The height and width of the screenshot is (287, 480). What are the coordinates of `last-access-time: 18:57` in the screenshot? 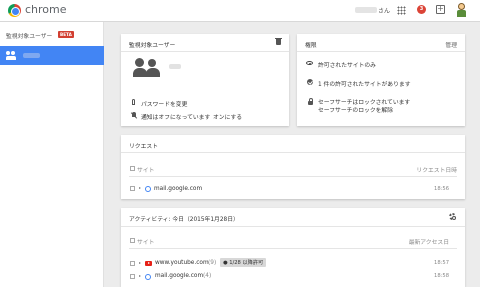 It's located at (441, 263).